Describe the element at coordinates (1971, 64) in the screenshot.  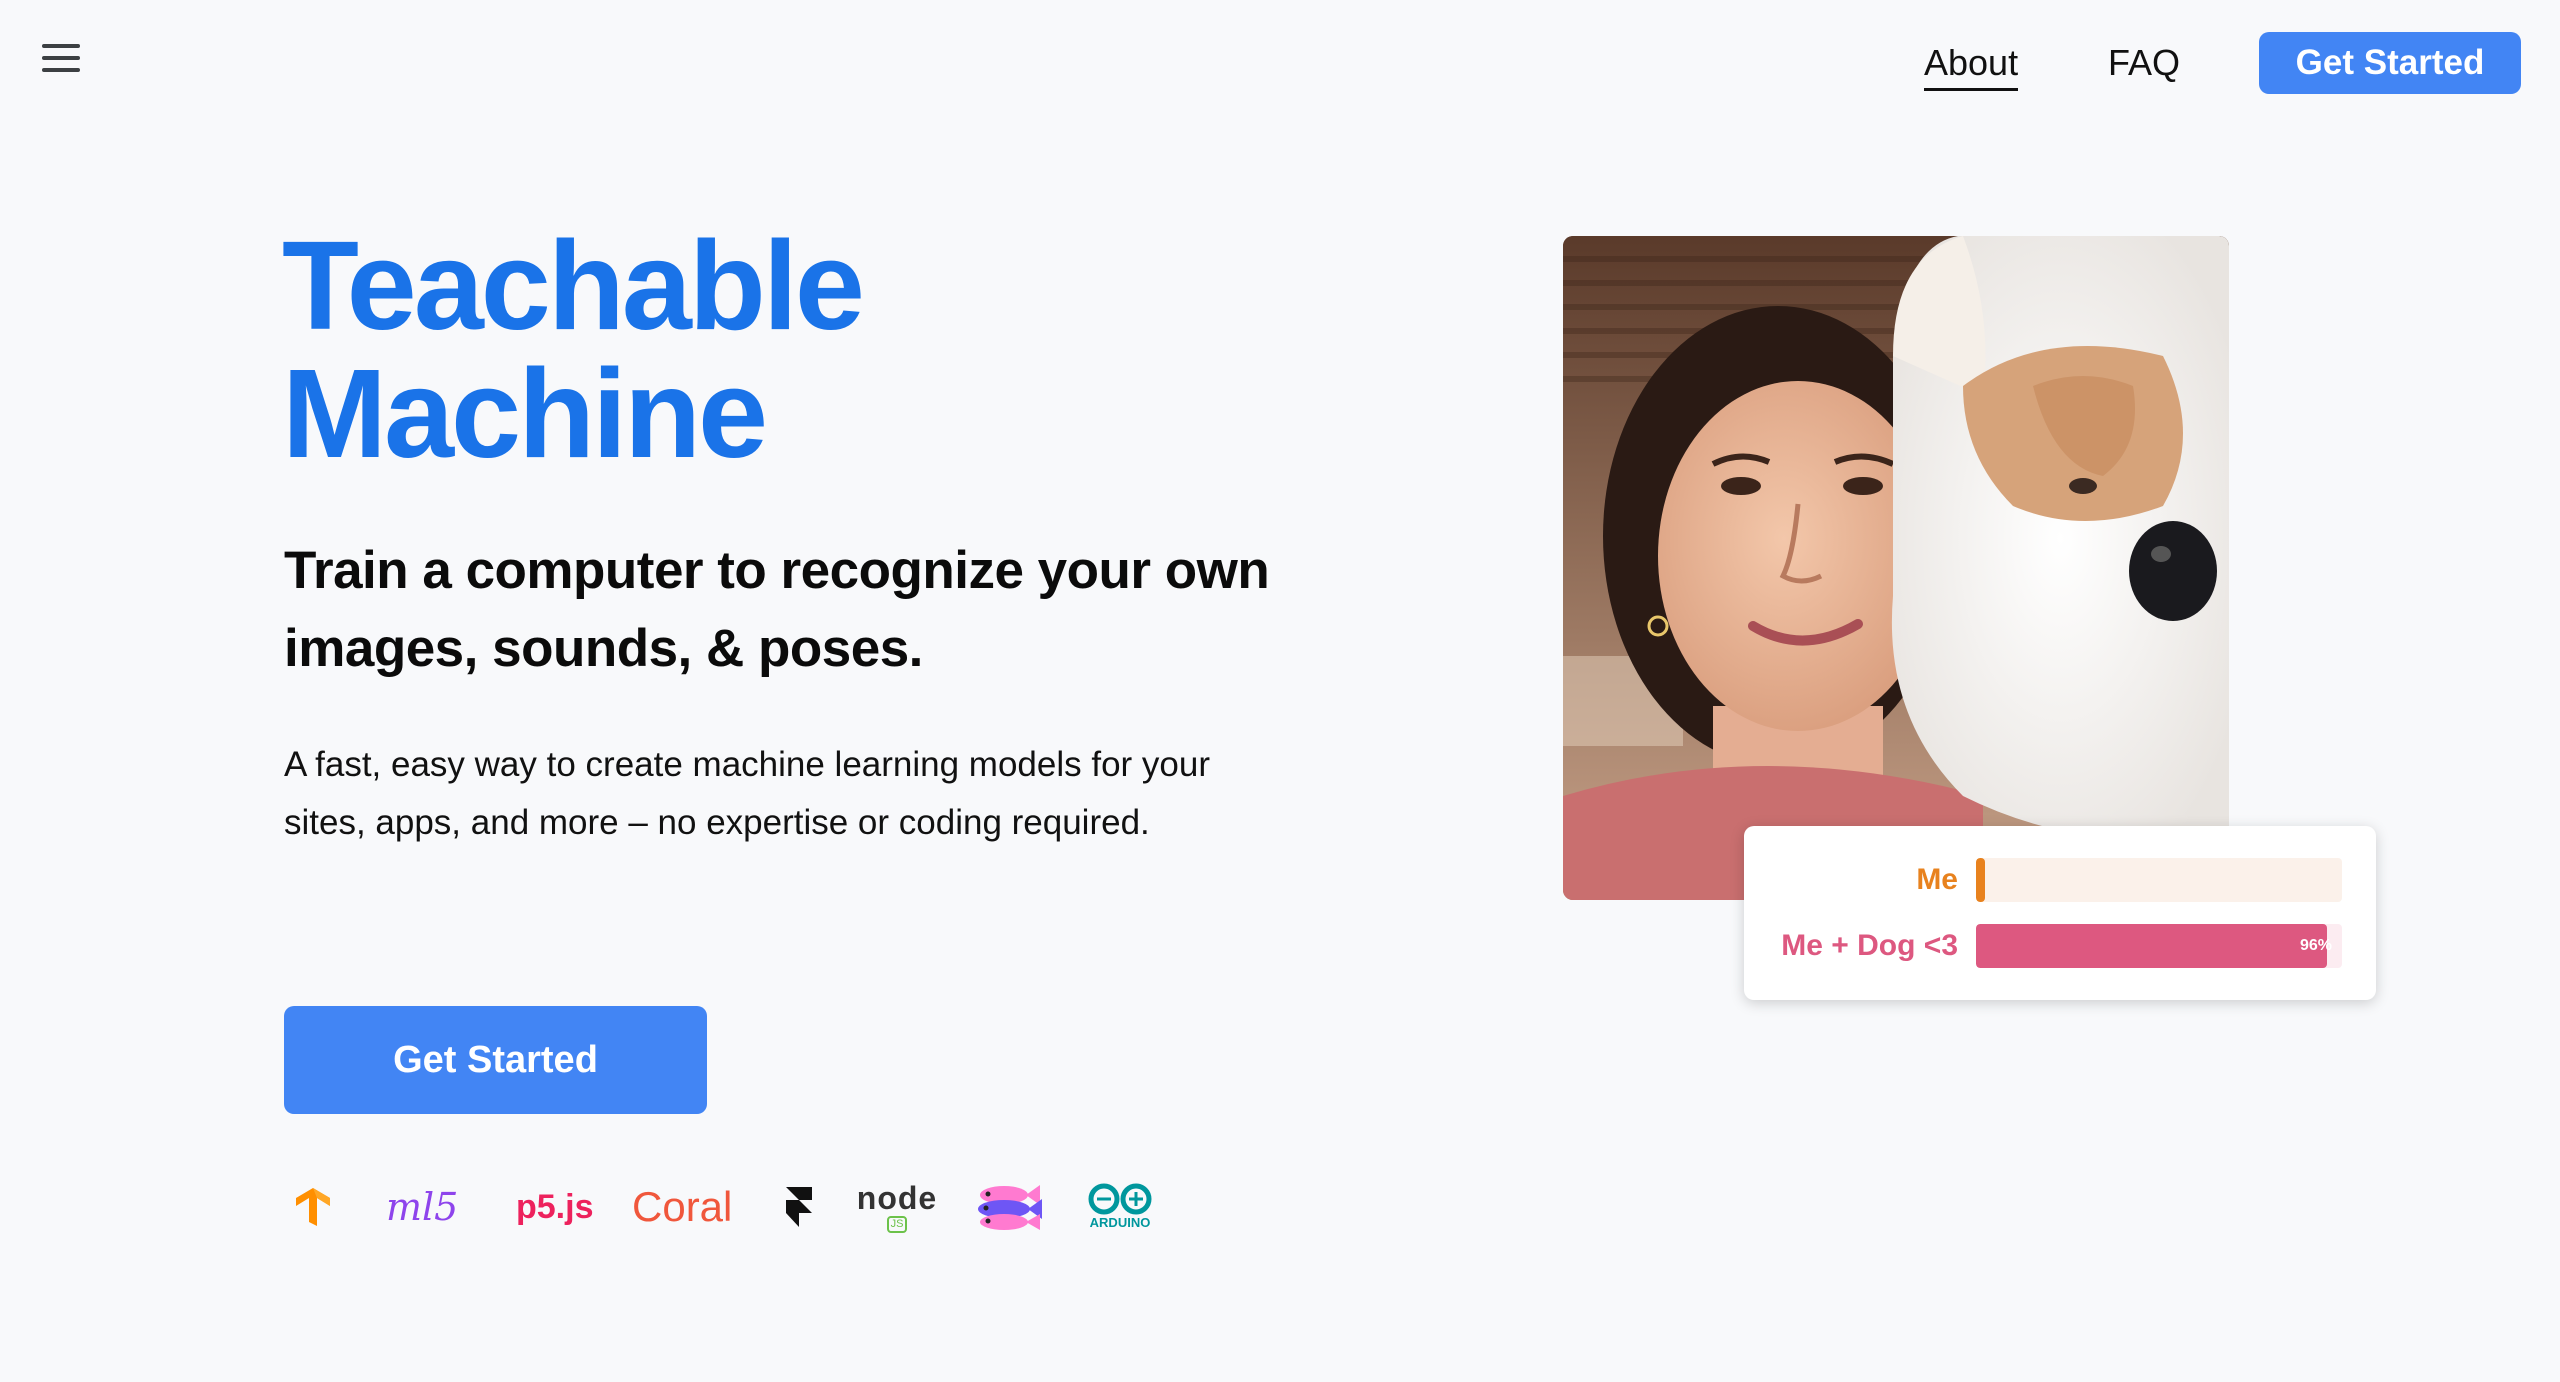
I see `nav-about-link: About` at that location.